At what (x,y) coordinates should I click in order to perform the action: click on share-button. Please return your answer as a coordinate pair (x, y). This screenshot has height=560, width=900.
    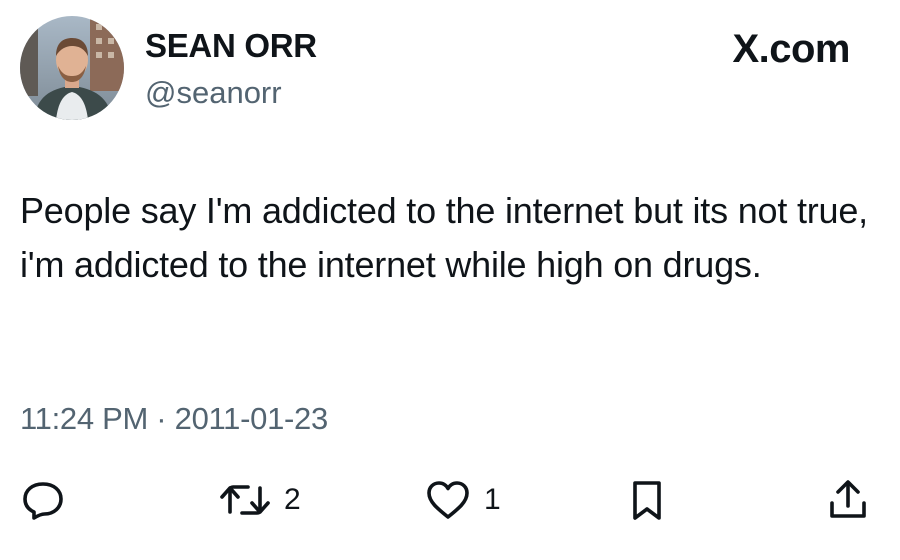
    Looking at the image, I should click on (848, 500).